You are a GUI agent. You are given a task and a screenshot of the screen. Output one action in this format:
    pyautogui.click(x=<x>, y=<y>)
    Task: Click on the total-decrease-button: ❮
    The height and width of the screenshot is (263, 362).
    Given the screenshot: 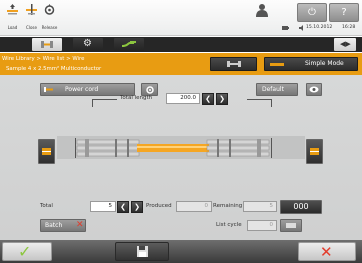 What is the action you would take?
    pyautogui.click(x=123, y=207)
    